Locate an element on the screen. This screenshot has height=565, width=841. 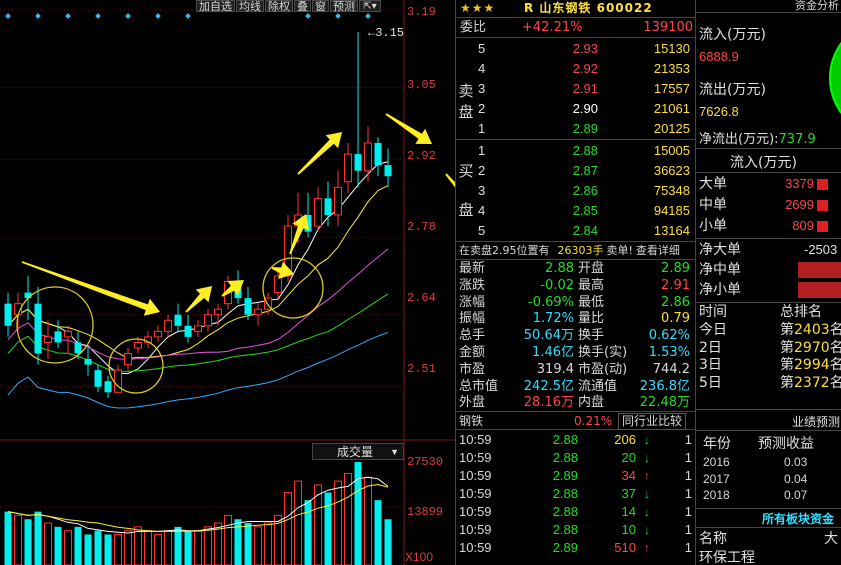
stat-row: 总市值 242.5亿 流通值 236.8亿 is located at coordinates (575, 387).